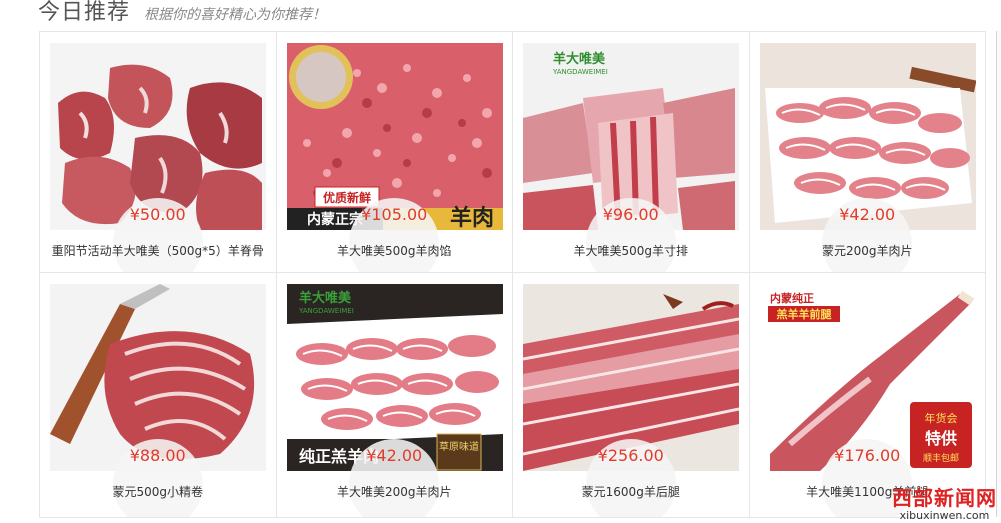 The width and height of the screenshot is (1001, 523). Describe the element at coordinates (395, 494) in the screenshot. I see `product-name: 羊大唯美200g羊肉片` at that location.